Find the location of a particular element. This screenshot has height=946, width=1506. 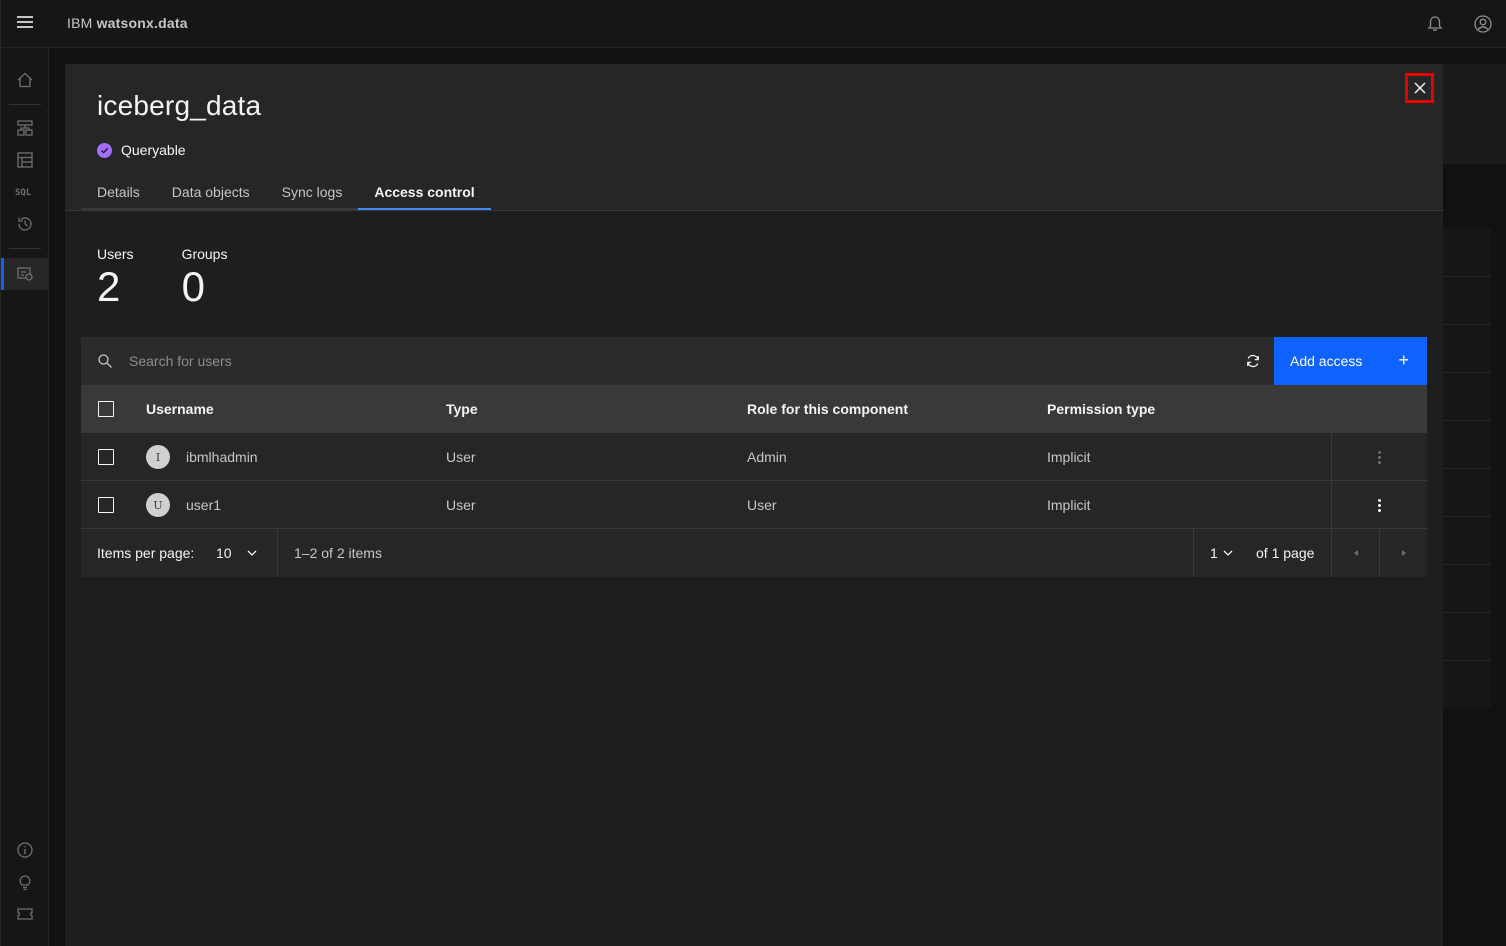

next-page-button is located at coordinates (1403, 553).